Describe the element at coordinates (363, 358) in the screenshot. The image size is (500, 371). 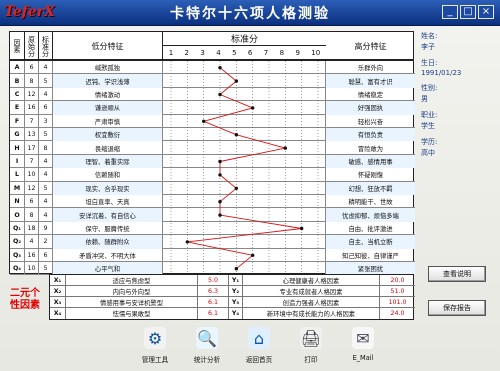
I see `toolbar-label: E_Mail` at that location.